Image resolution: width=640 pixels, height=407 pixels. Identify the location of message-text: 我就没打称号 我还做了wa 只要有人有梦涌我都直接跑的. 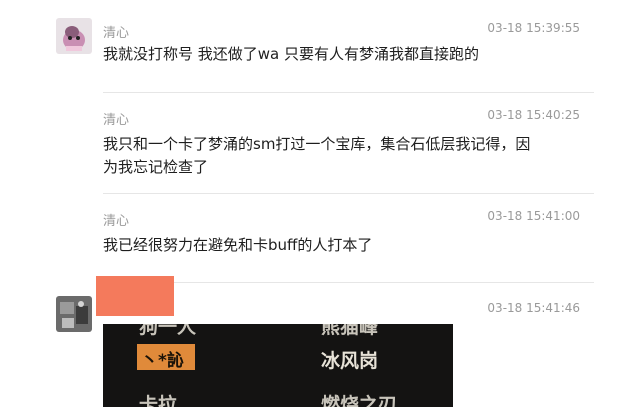
(338, 54).